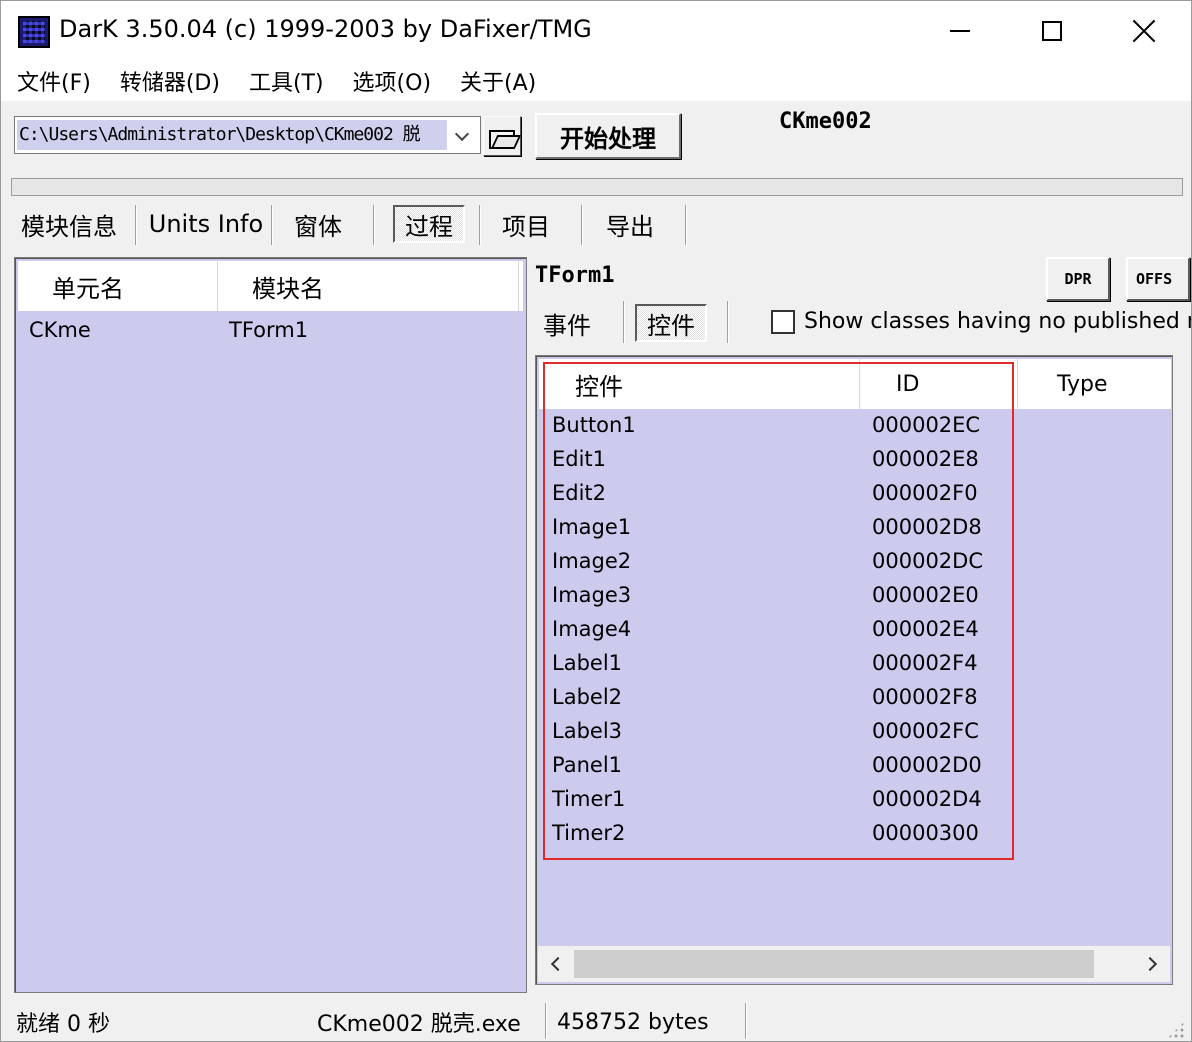 This screenshot has height=1042, width=1192. I want to click on tab-label: 窗体, so click(318, 226).